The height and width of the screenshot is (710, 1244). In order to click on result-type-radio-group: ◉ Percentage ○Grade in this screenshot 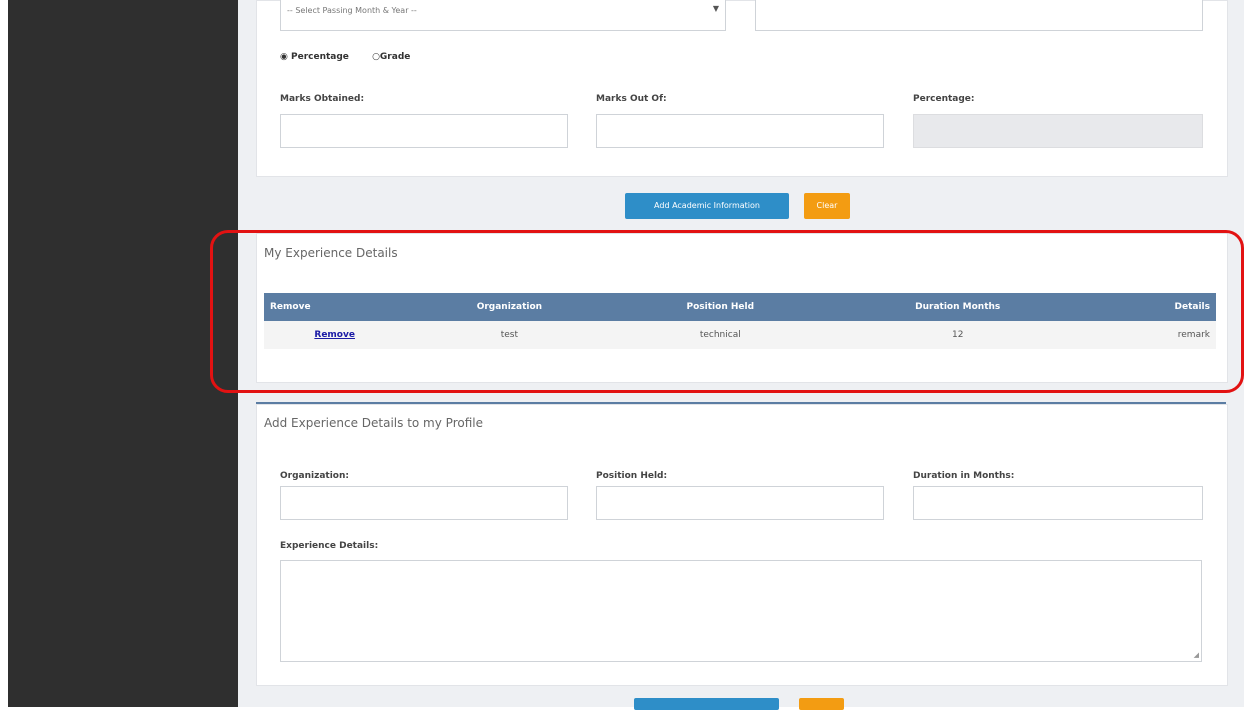, I will do `click(355, 57)`.